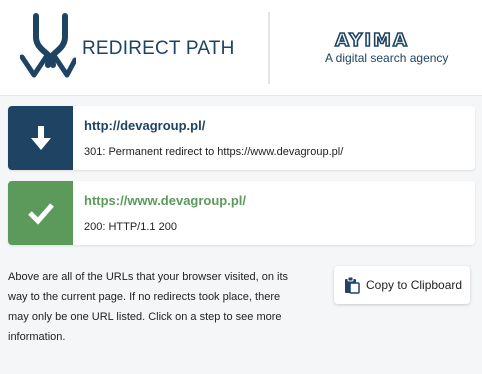 This screenshot has height=374, width=482. I want to click on clipboard-icon, so click(352, 285).